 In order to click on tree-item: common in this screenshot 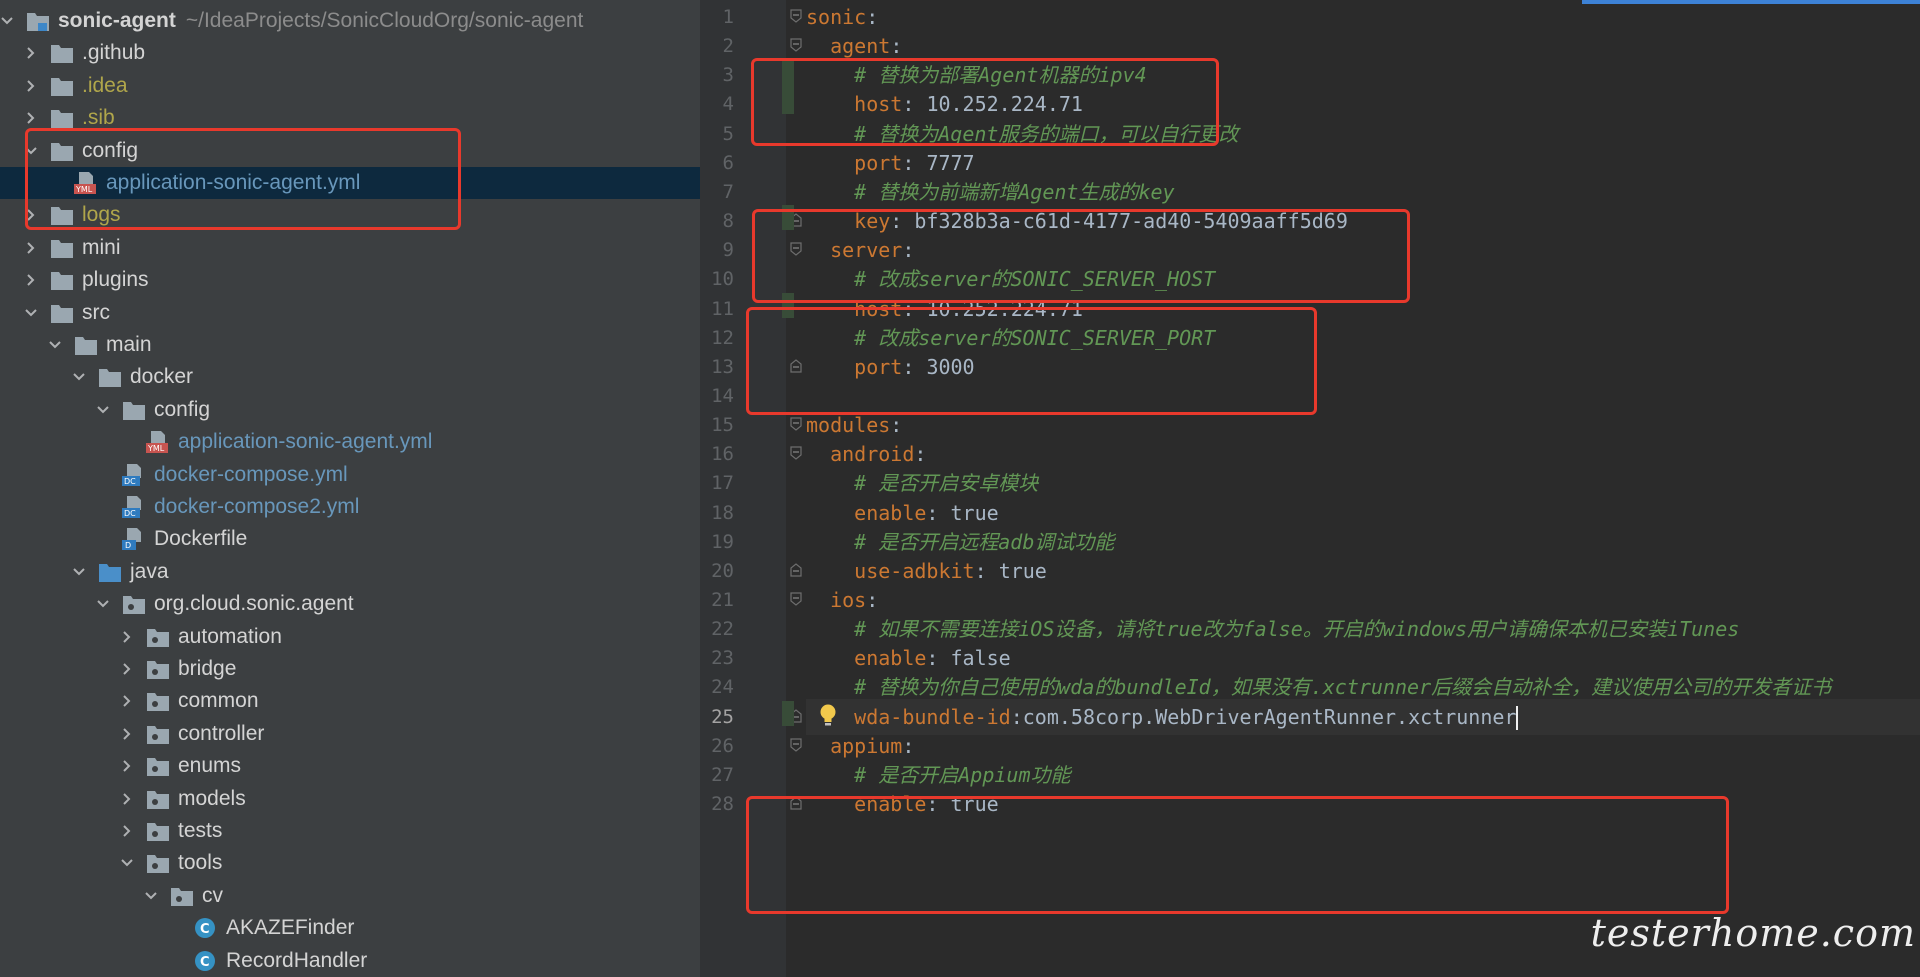, I will do `click(350, 701)`.